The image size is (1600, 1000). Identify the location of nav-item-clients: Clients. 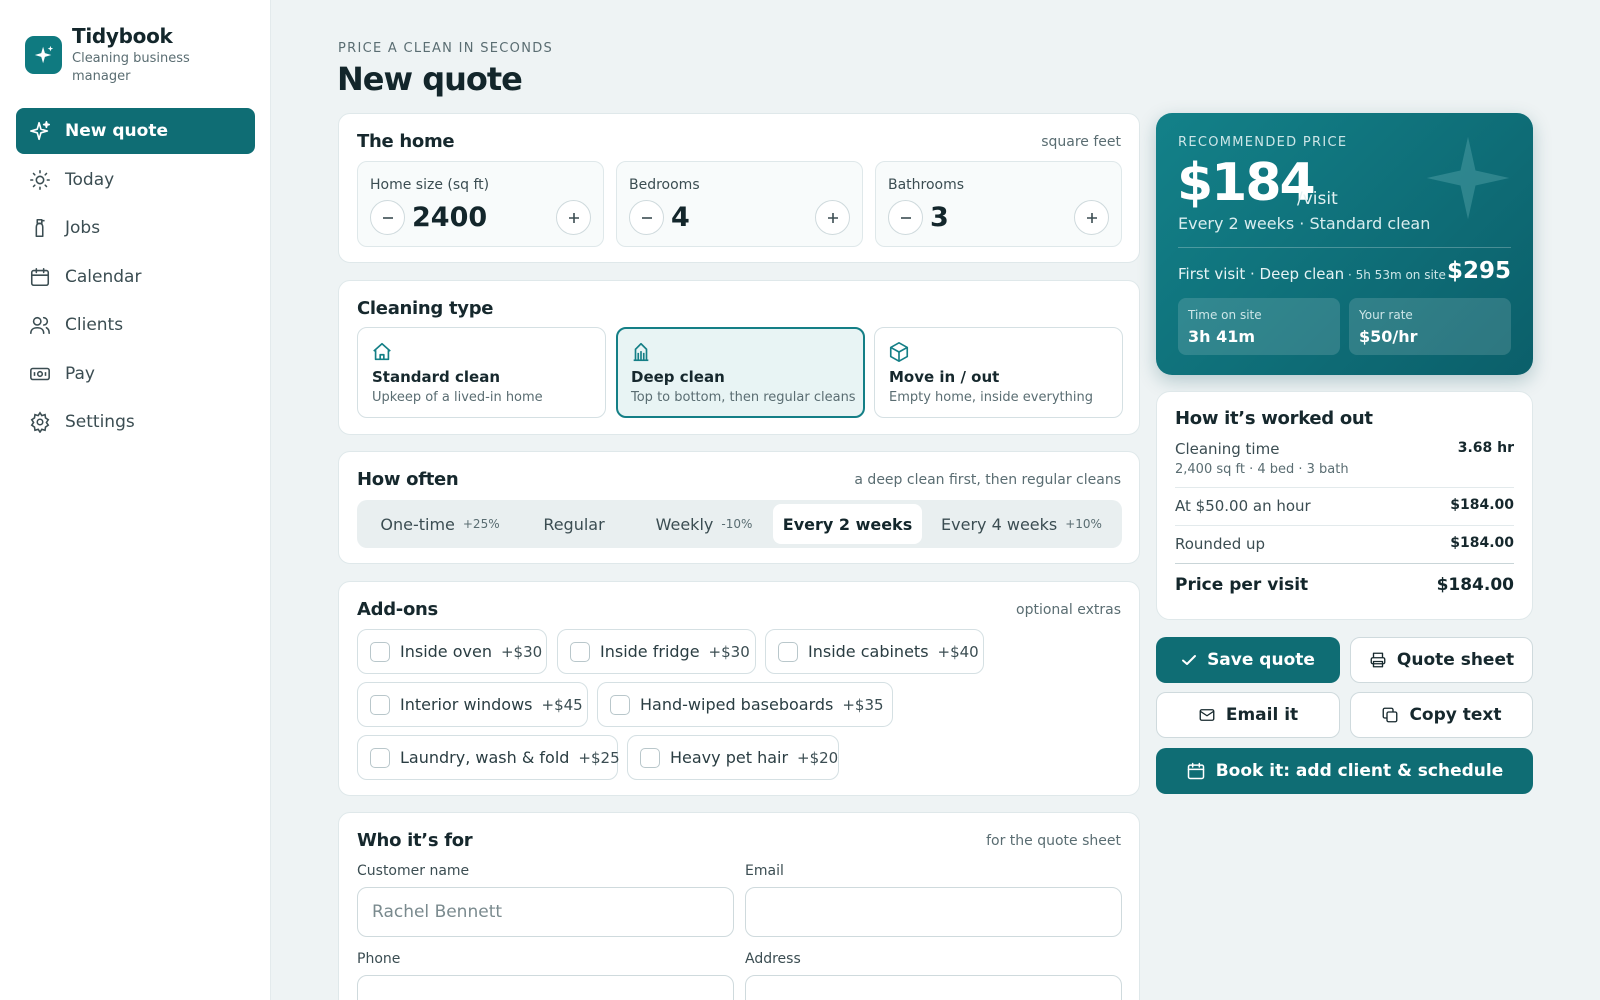
(135, 325).